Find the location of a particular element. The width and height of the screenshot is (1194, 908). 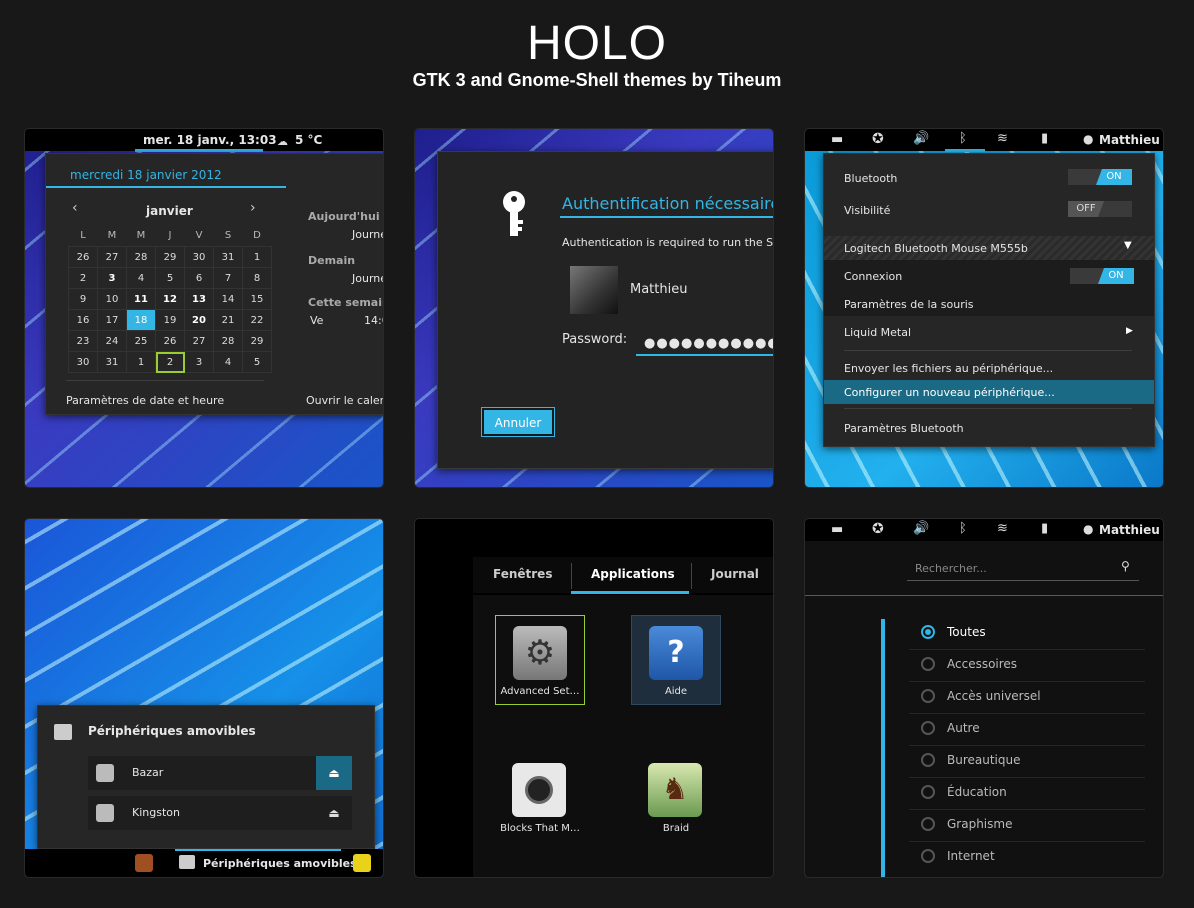

day-cell: 7 is located at coordinates (228, 278).